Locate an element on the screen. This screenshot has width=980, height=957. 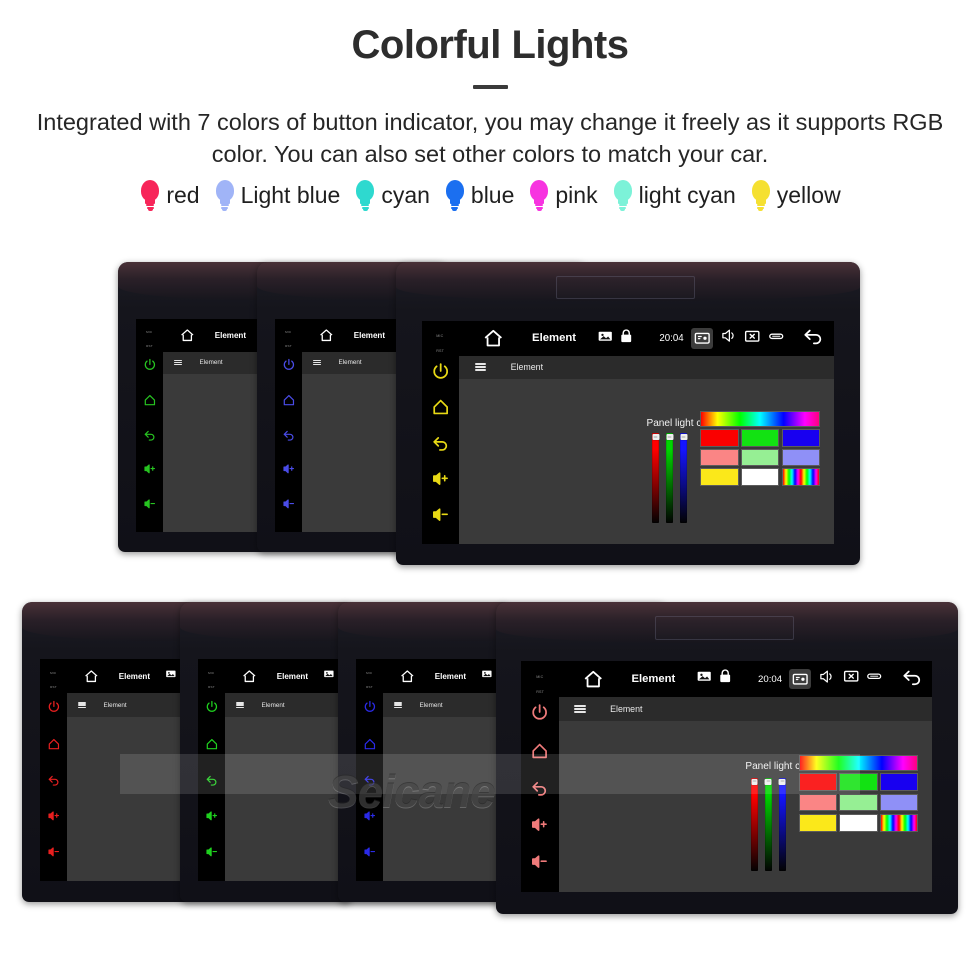
color-swatch-grid is located at coordinates (760, 449).